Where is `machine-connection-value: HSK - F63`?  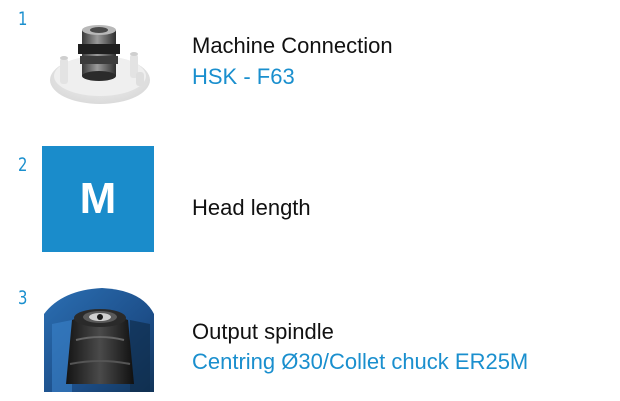
machine-connection-value: HSK - F63 is located at coordinates (243, 76).